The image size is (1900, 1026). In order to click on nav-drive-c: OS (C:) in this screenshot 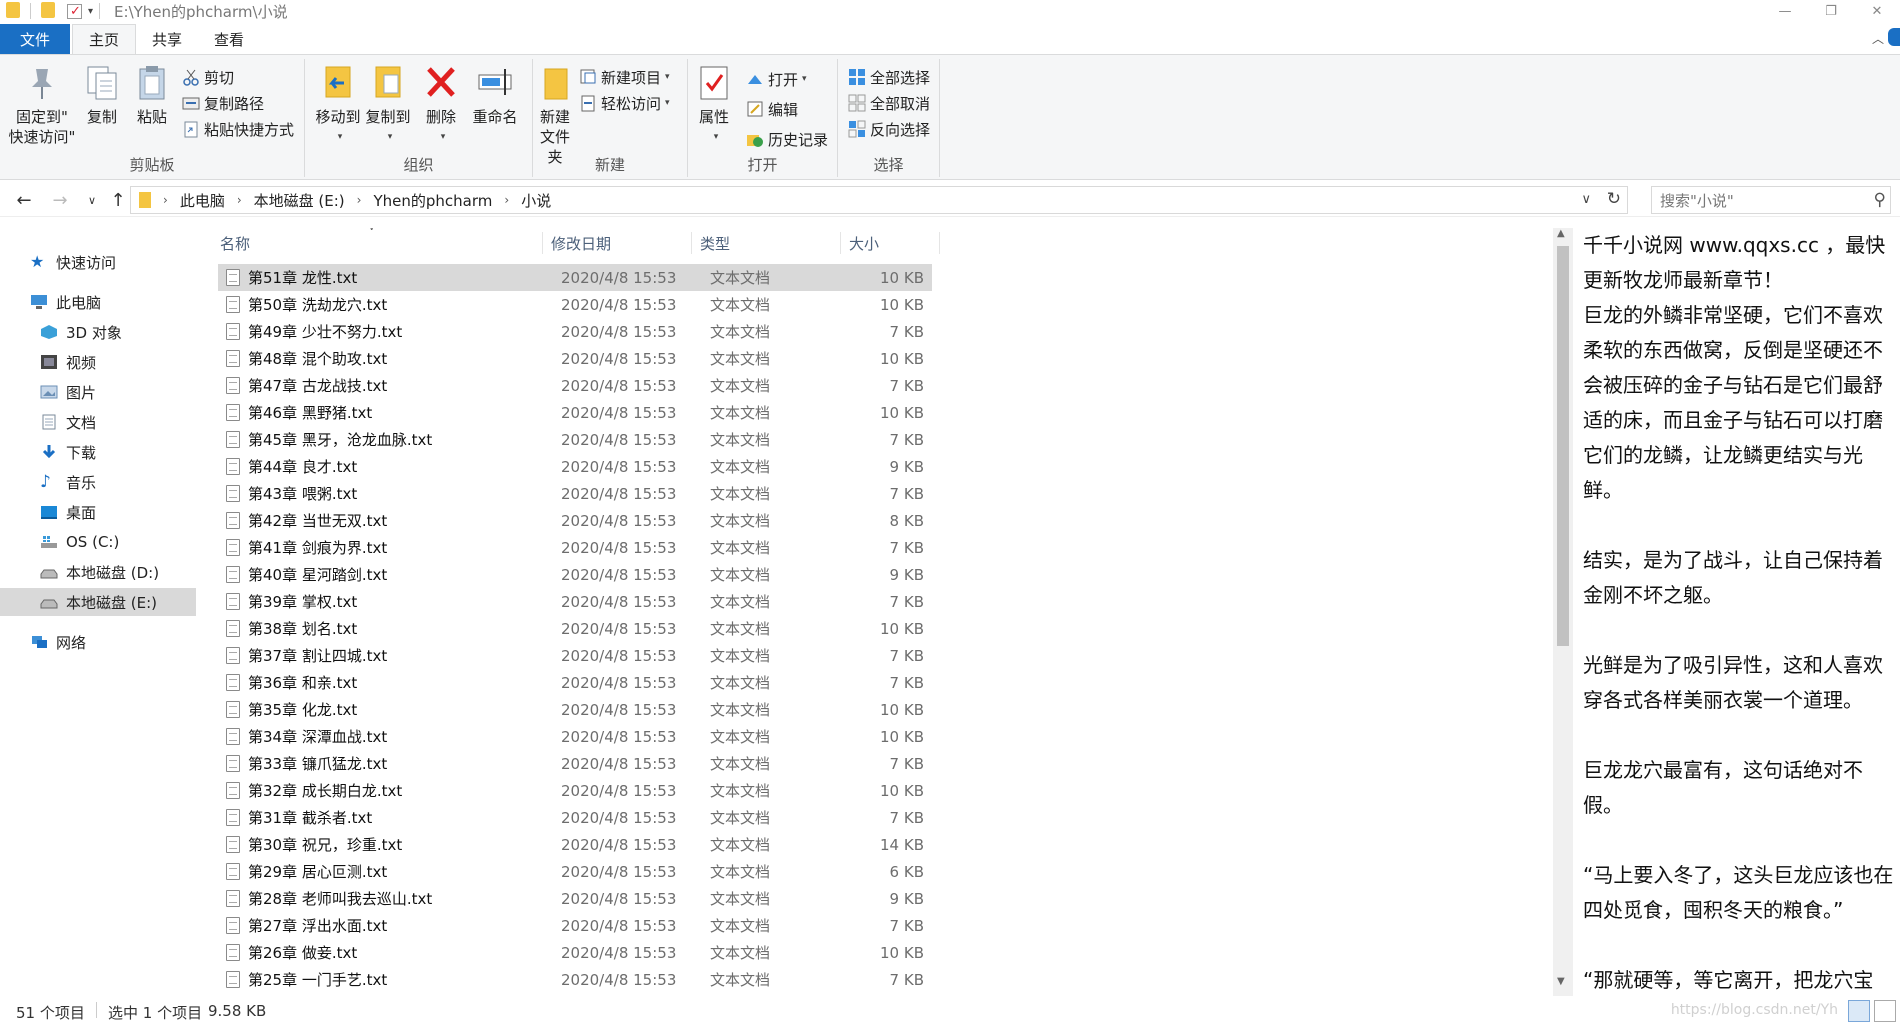, I will do `click(98, 542)`.